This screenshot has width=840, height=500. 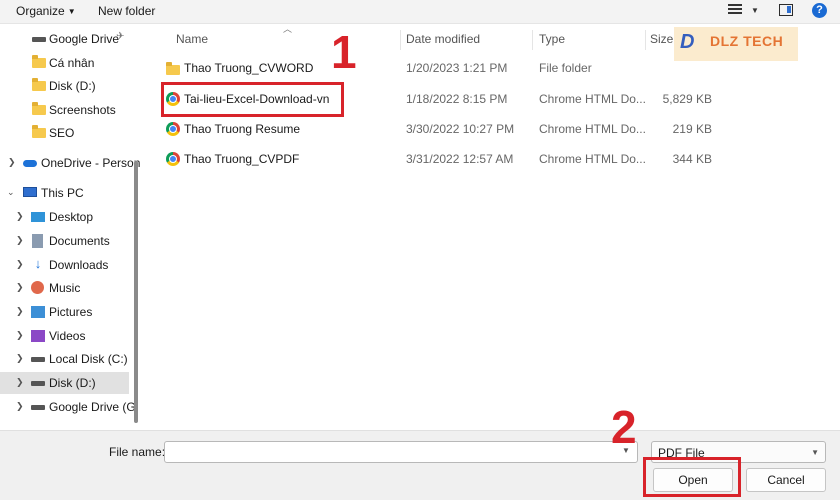 What do you see at coordinates (38, 217) in the screenshot?
I see `desktop-icon` at bounding box center [38, 217].